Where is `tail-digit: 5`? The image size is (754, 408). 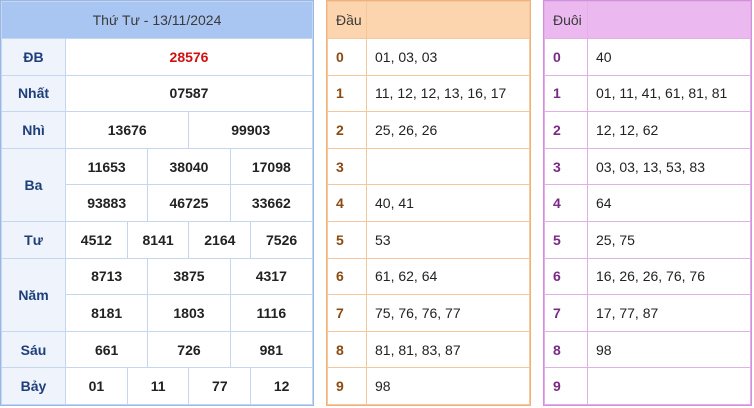 tail-digit: 5 is located at coordinates (566, 239).